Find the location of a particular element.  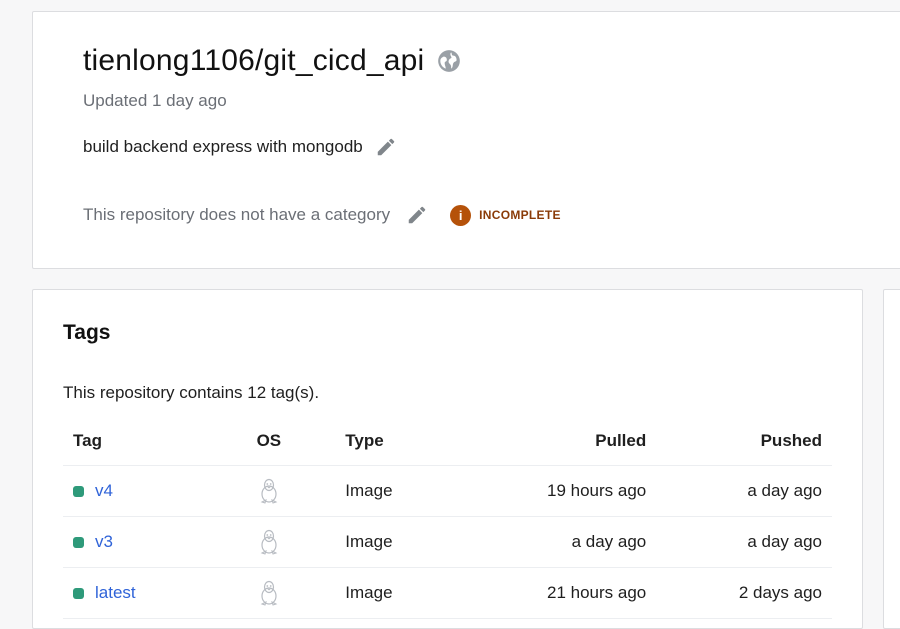

table-row: v3 Image a day ago a day ago is located at coordinates (447, 542).